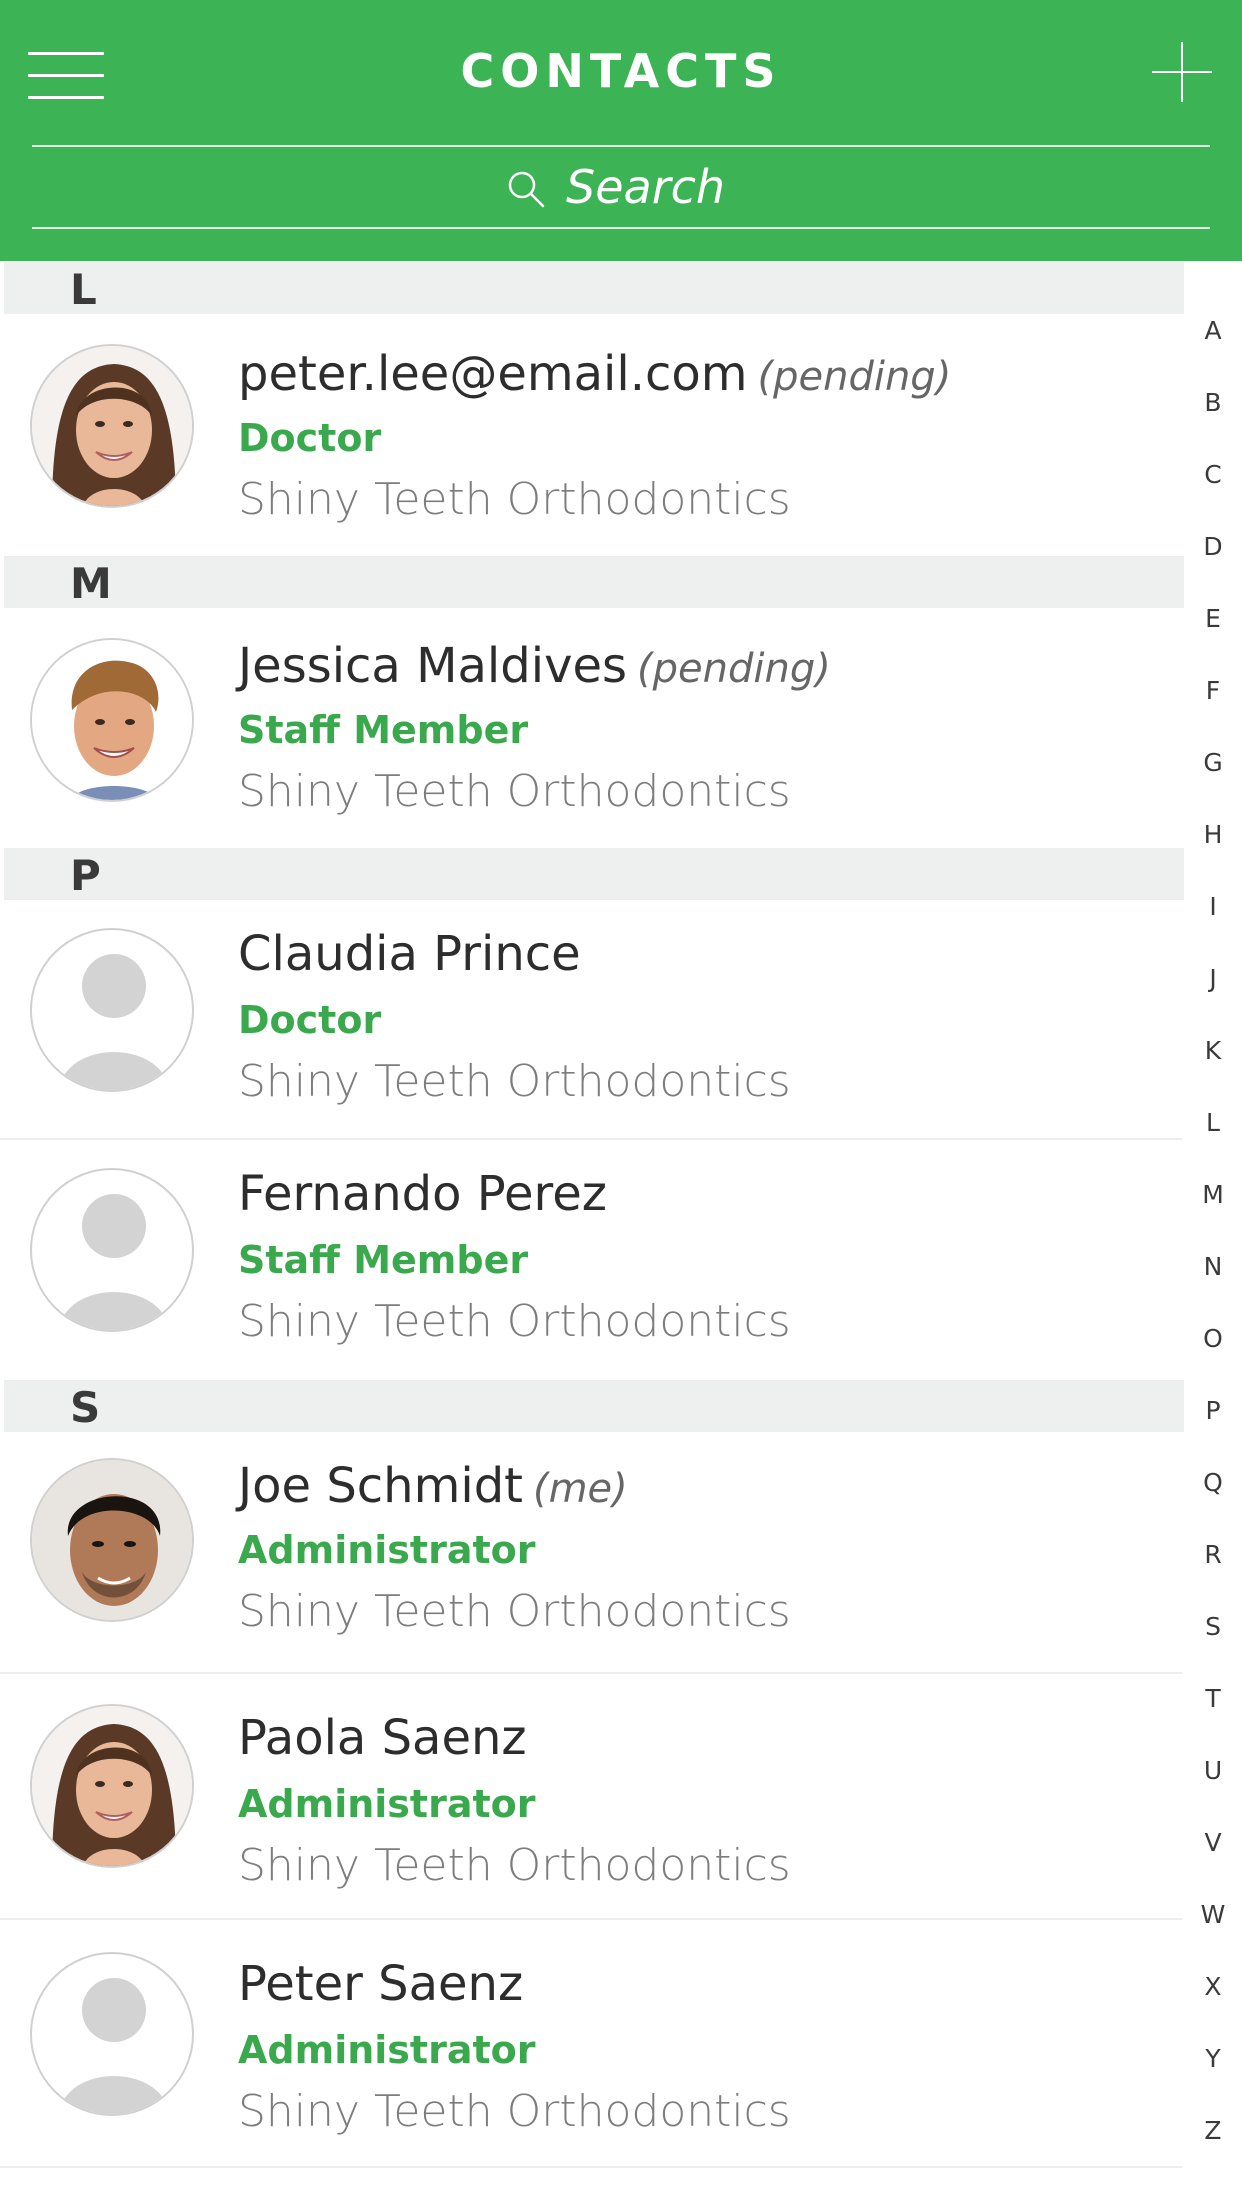 The image size is (1242, 2208). Describe the element at coordinates (1213, 1410) in the screenshot. I see `index-letter-p: P` at that location.